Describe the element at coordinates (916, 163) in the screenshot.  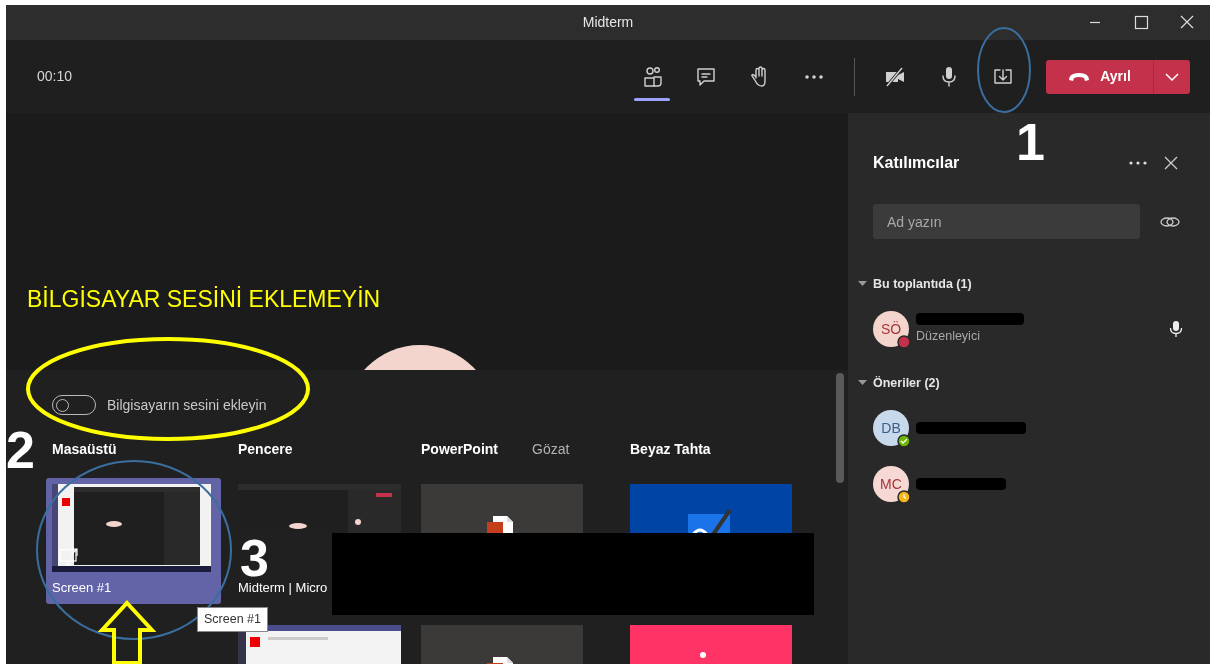
I see `panel-title: Katılımcılar` at that location.